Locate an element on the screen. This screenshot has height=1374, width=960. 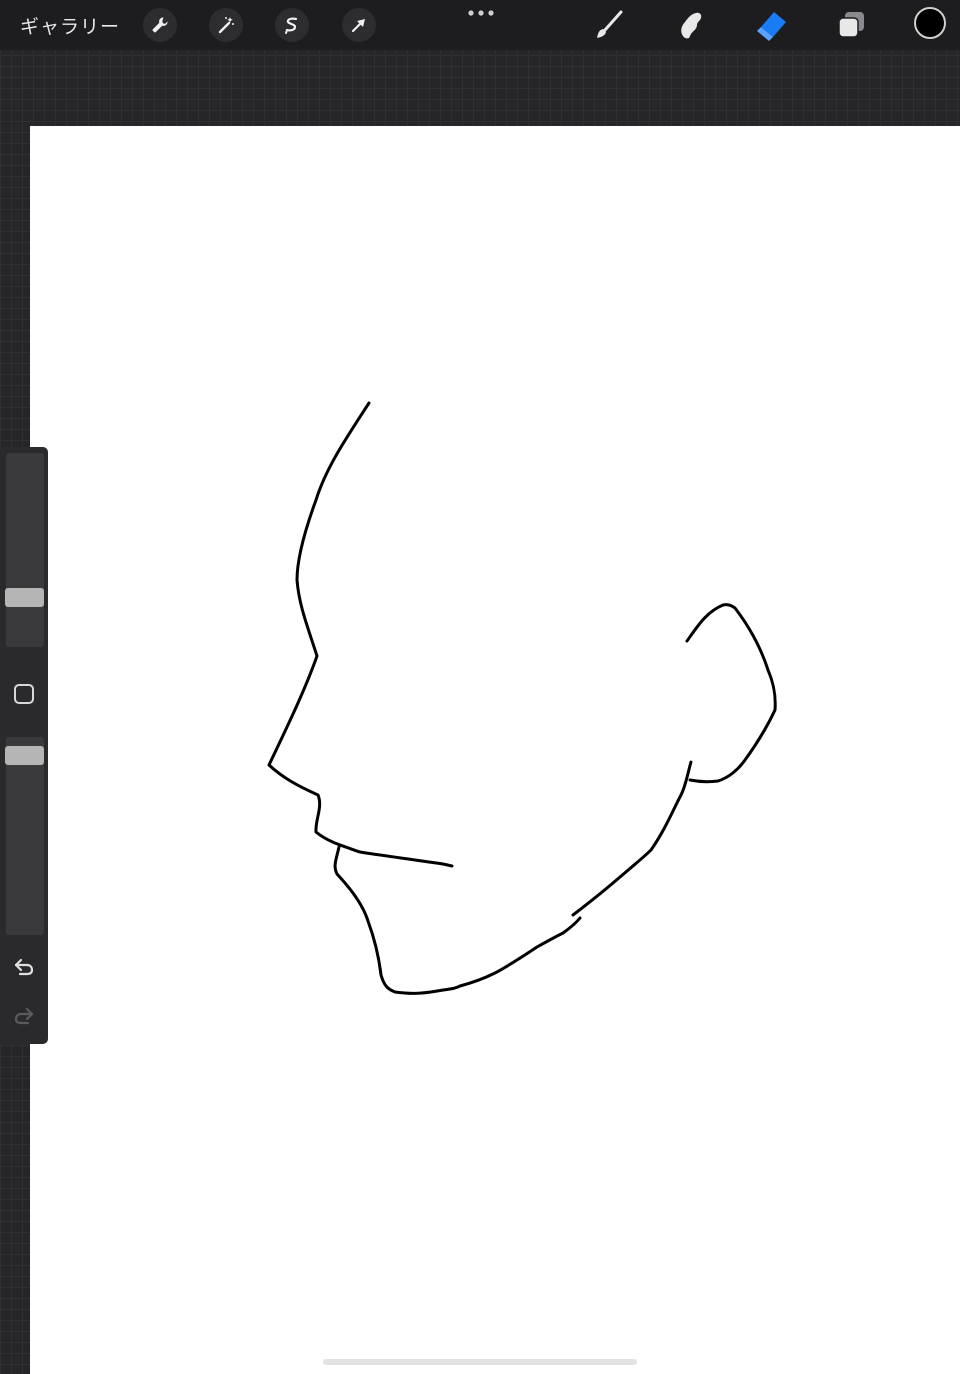
redo-arrow-icon is located at coordinates (24, 1015).